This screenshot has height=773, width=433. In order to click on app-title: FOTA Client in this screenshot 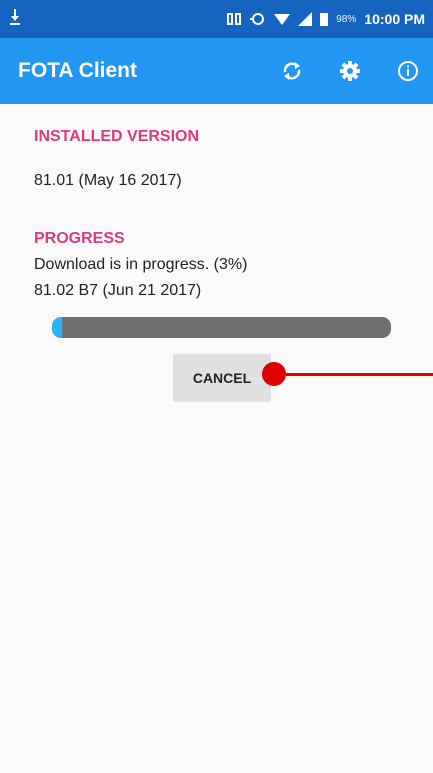, I will do `click(77, 70)`.